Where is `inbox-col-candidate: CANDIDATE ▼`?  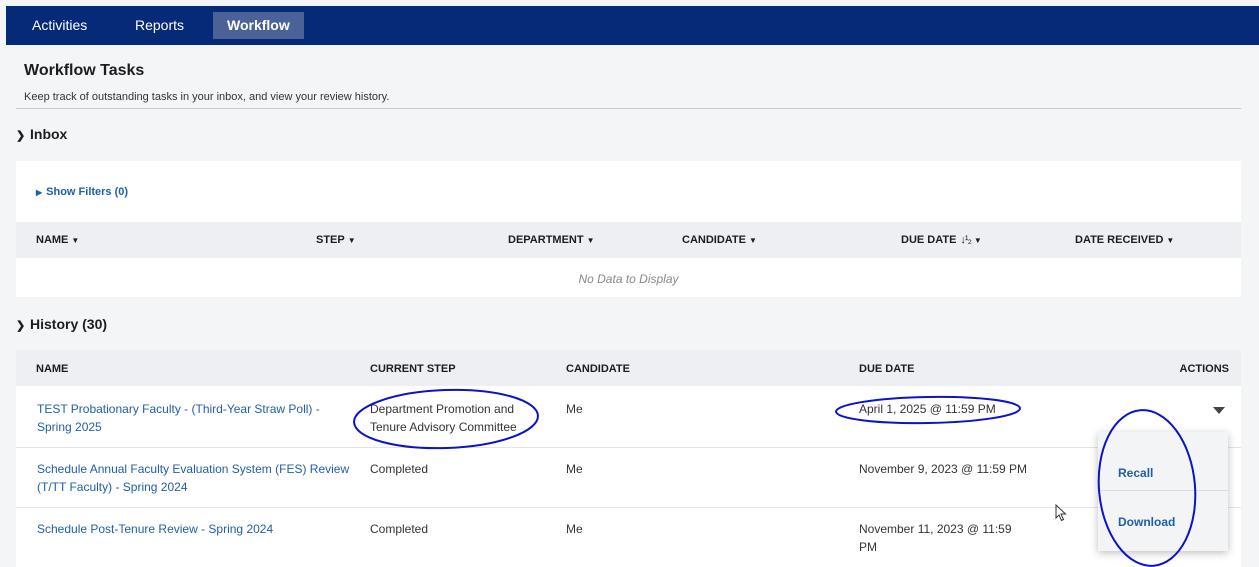 inbox-col-candidate: CANDIDATE ▼ is located at coordinates (719, 240).